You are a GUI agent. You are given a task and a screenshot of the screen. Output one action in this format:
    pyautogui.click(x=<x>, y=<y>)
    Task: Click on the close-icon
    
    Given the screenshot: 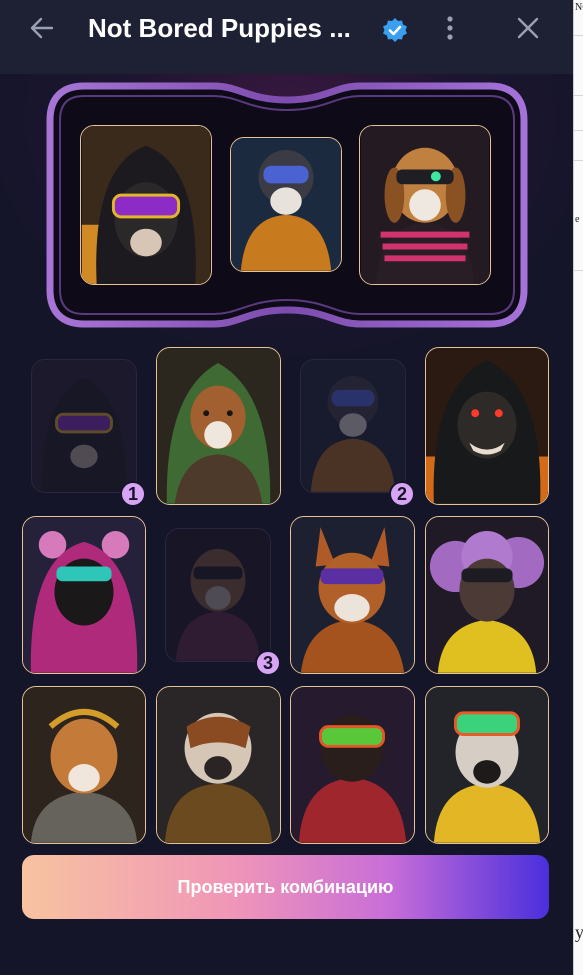 What is the action you would take?
    pyautogui.click(x=528, y=28)
    